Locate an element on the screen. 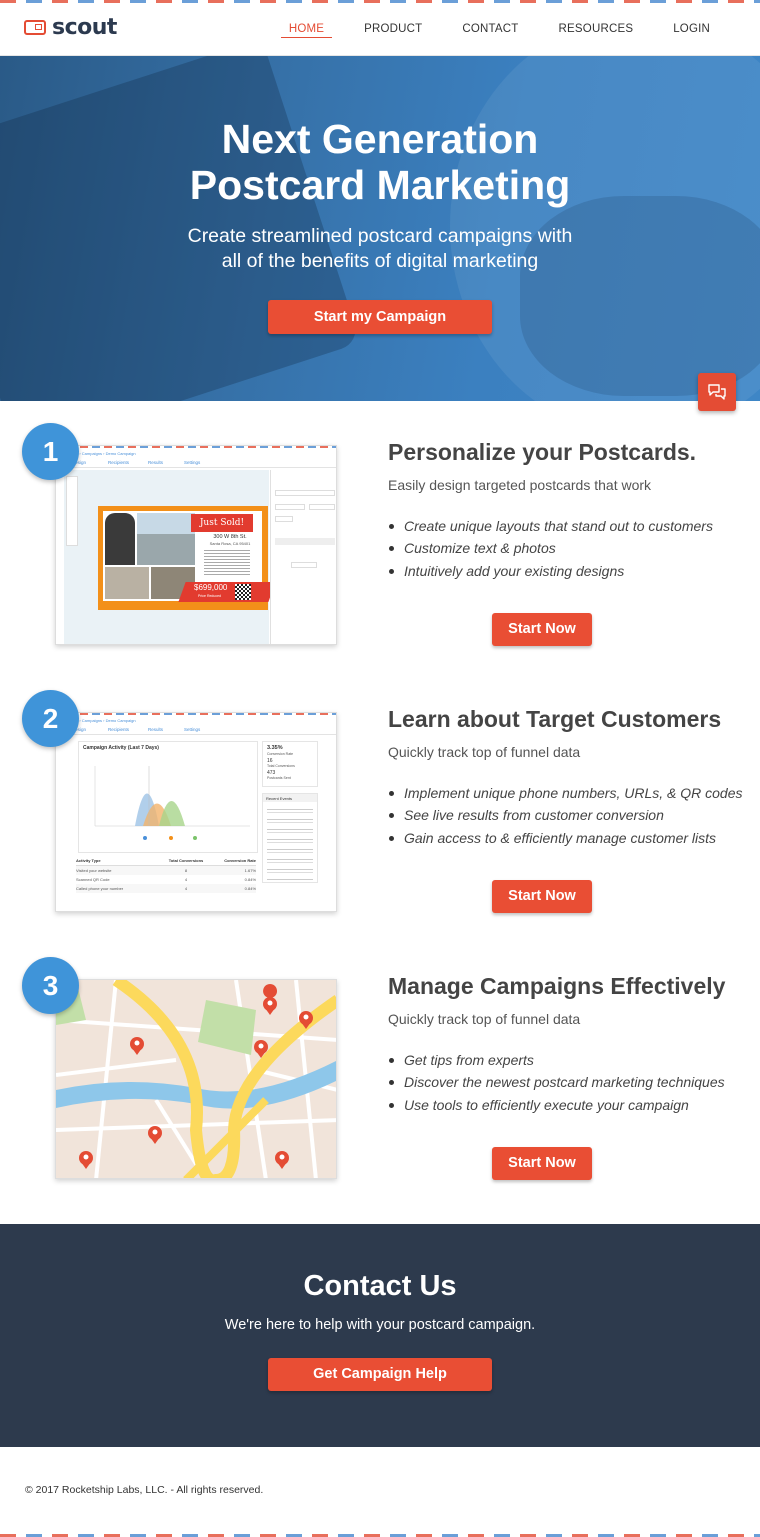 The width and height of the screenshot is (760, 1537). feature-3-subtitle: Quickly track top of funnel data is located at coordinates (484, 1019).